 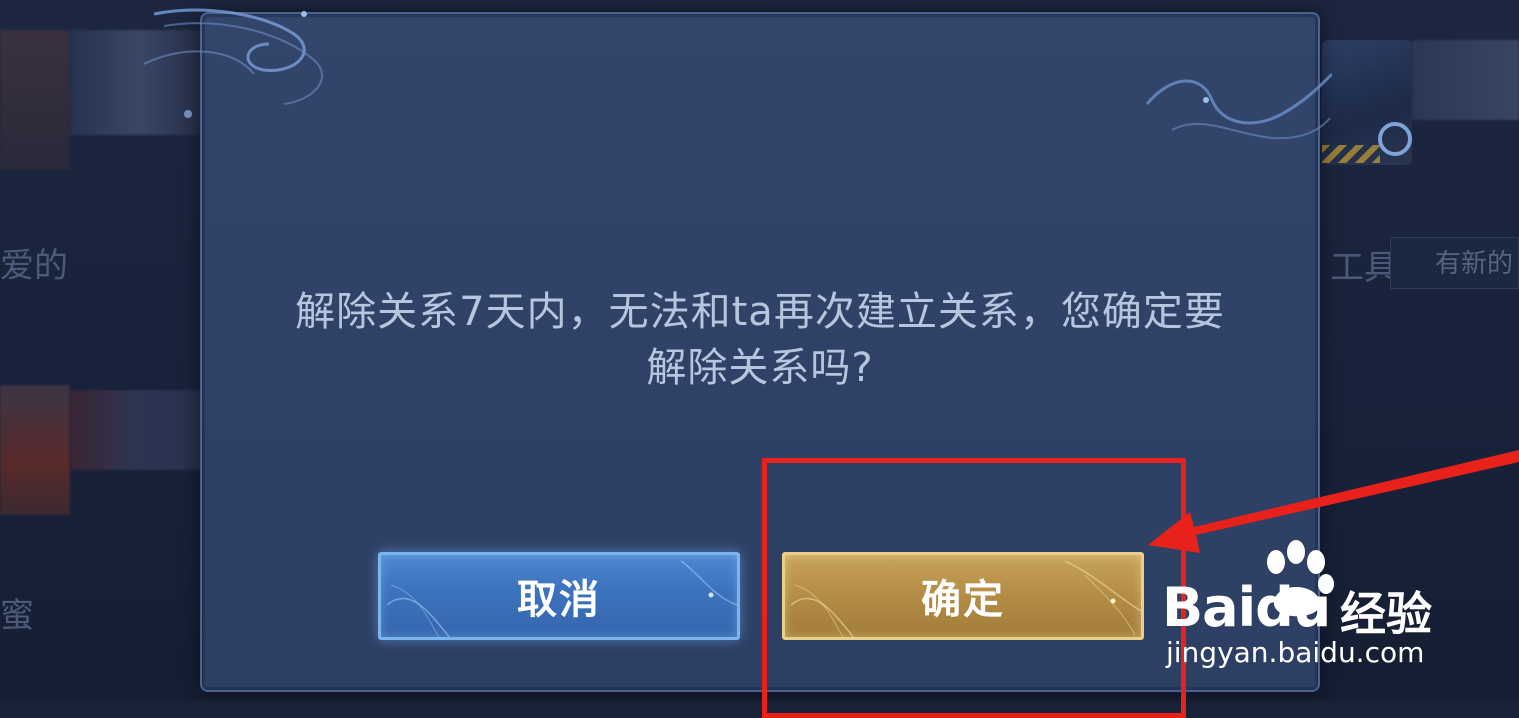 What do you see at coordinates (1351, 154) in the screenshot?
I see `banner-zigzag` at bounding box center [1351, 154].